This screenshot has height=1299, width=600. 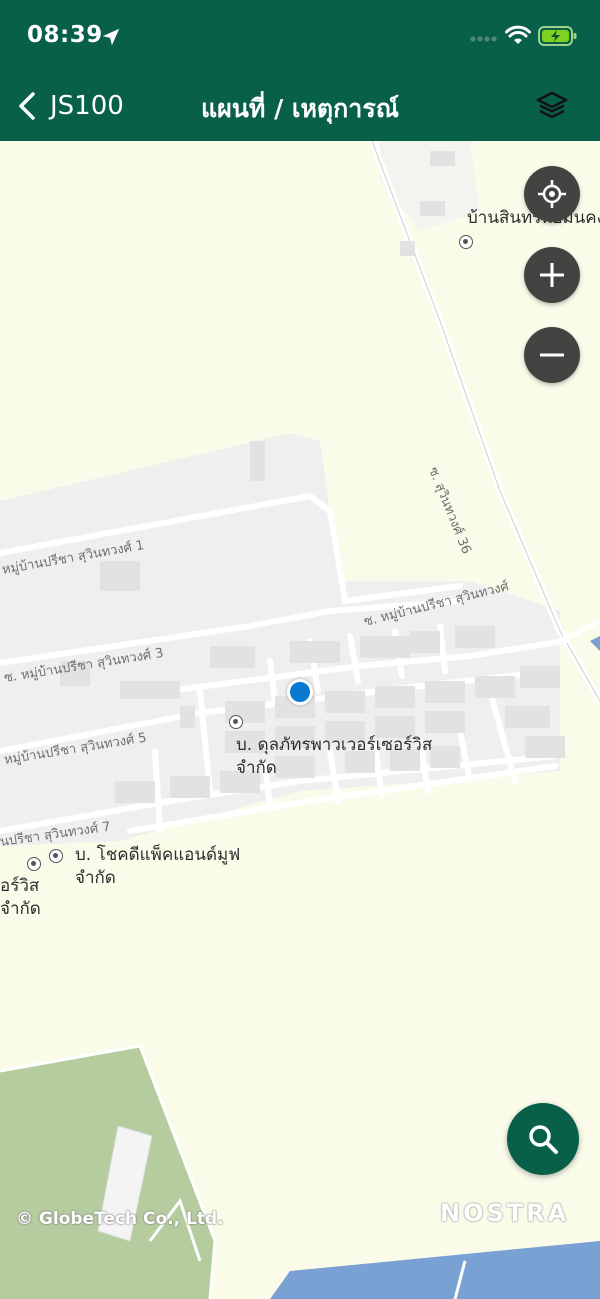 I want to click on map-brand-logo: NOSTRA, so click(x=505, y=1213).